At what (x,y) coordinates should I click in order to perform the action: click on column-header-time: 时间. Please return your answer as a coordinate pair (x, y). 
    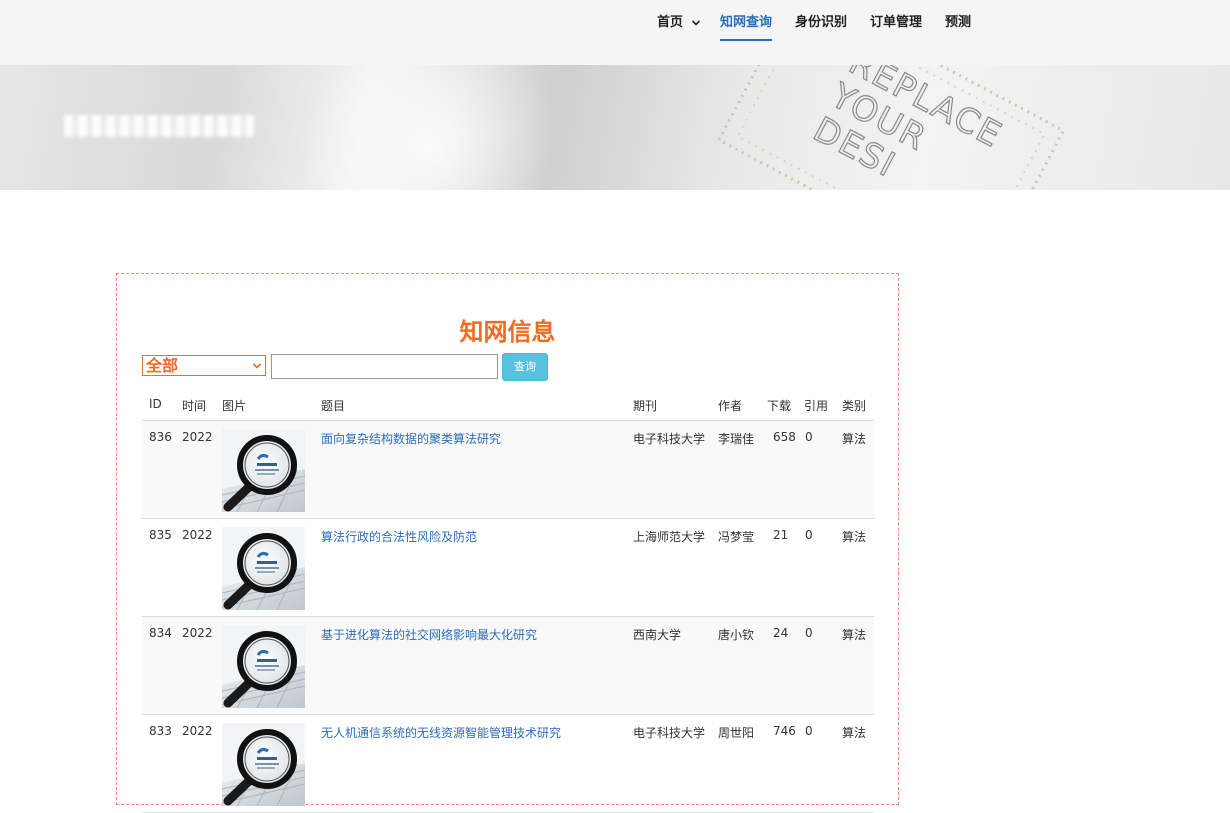
    Looking at the image, I should click on (194, 406).